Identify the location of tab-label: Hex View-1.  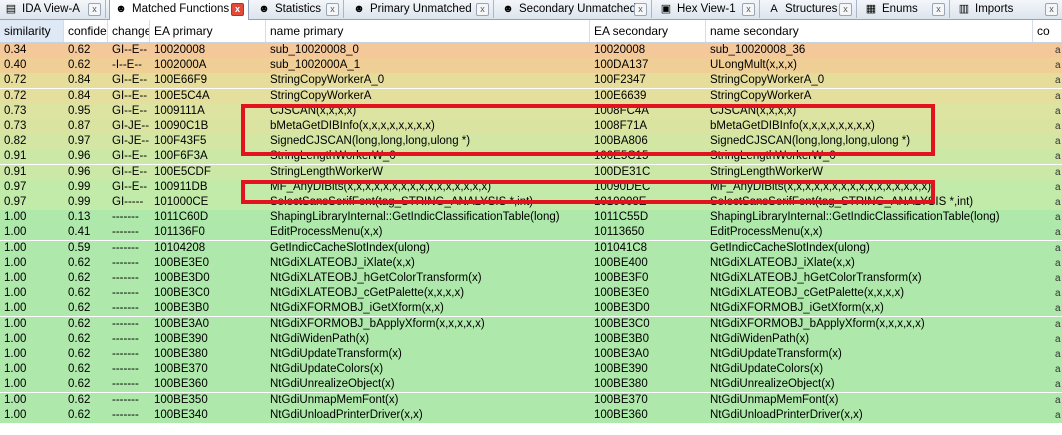
(706, 9).